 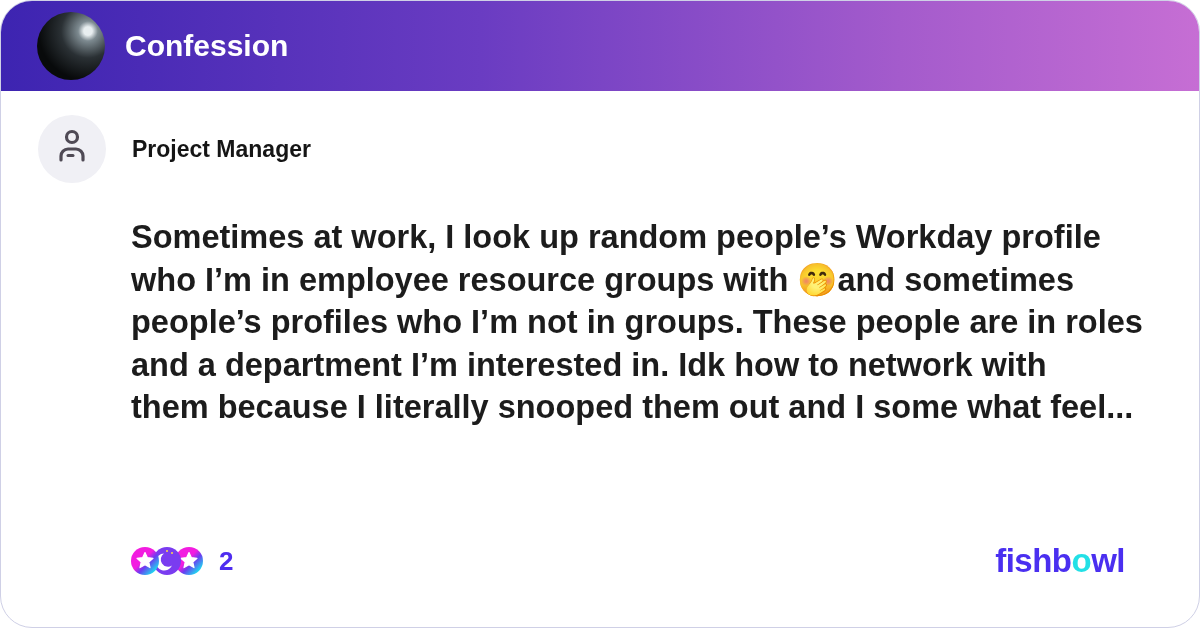 I want to click on crescent-moon-icon, so click(x=167, y=561).